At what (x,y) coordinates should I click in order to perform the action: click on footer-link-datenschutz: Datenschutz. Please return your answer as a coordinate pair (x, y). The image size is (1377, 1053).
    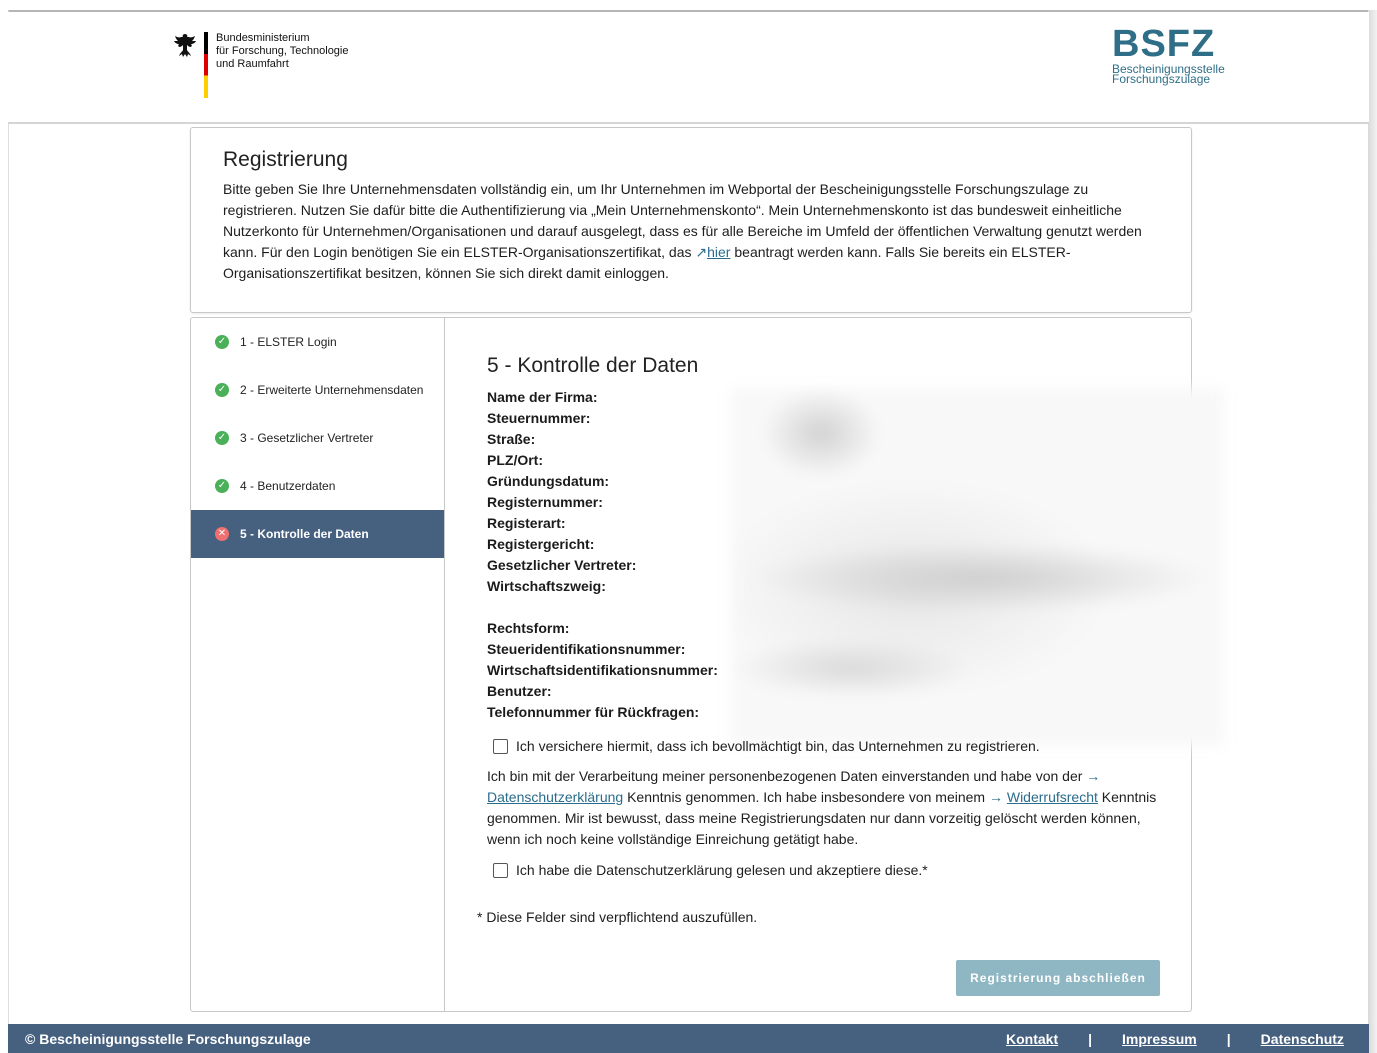
    Looking at the image, I should click on (1302, 1039).